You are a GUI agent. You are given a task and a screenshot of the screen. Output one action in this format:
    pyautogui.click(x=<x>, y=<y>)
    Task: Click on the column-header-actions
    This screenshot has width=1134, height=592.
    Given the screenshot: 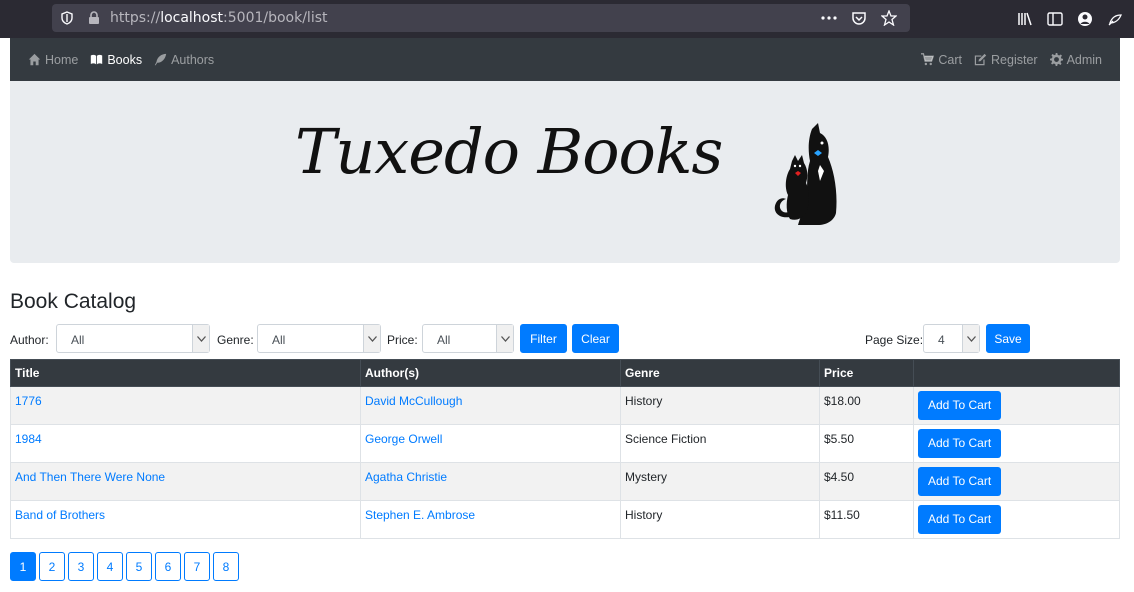 What is the action you would take?
    pyautogui.click(x=1016, y=373)
    